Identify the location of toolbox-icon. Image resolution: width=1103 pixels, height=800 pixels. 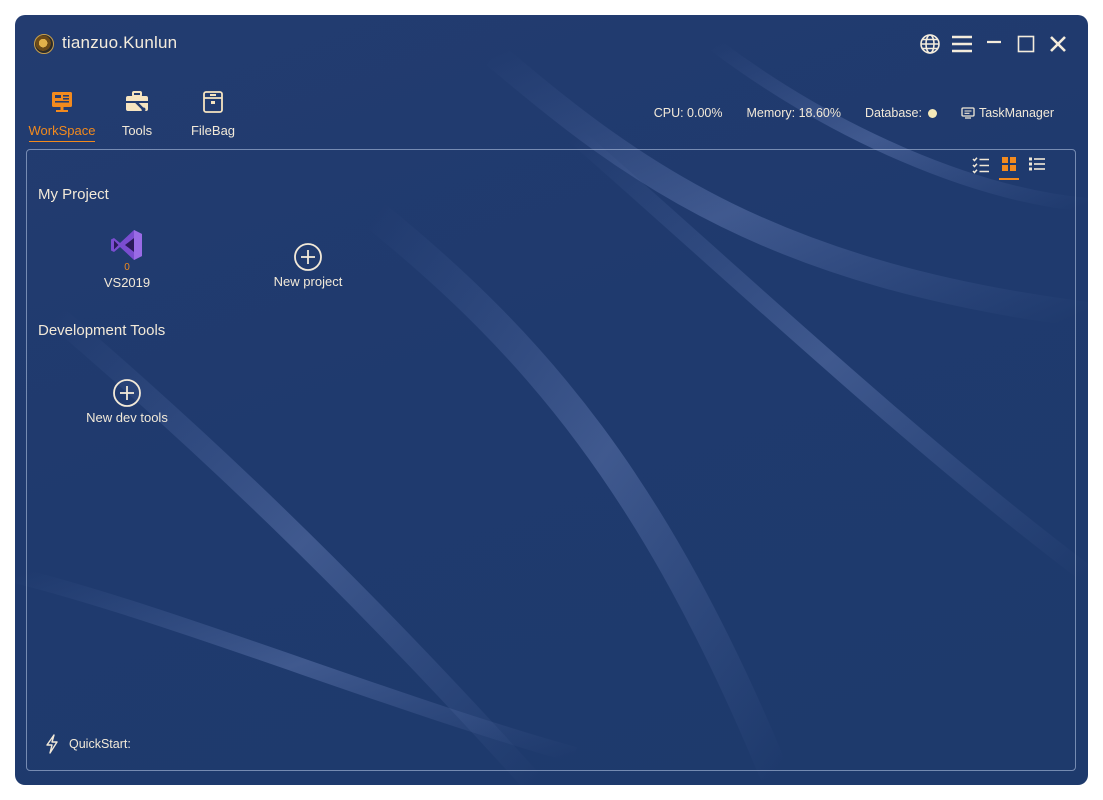
(137, 102).